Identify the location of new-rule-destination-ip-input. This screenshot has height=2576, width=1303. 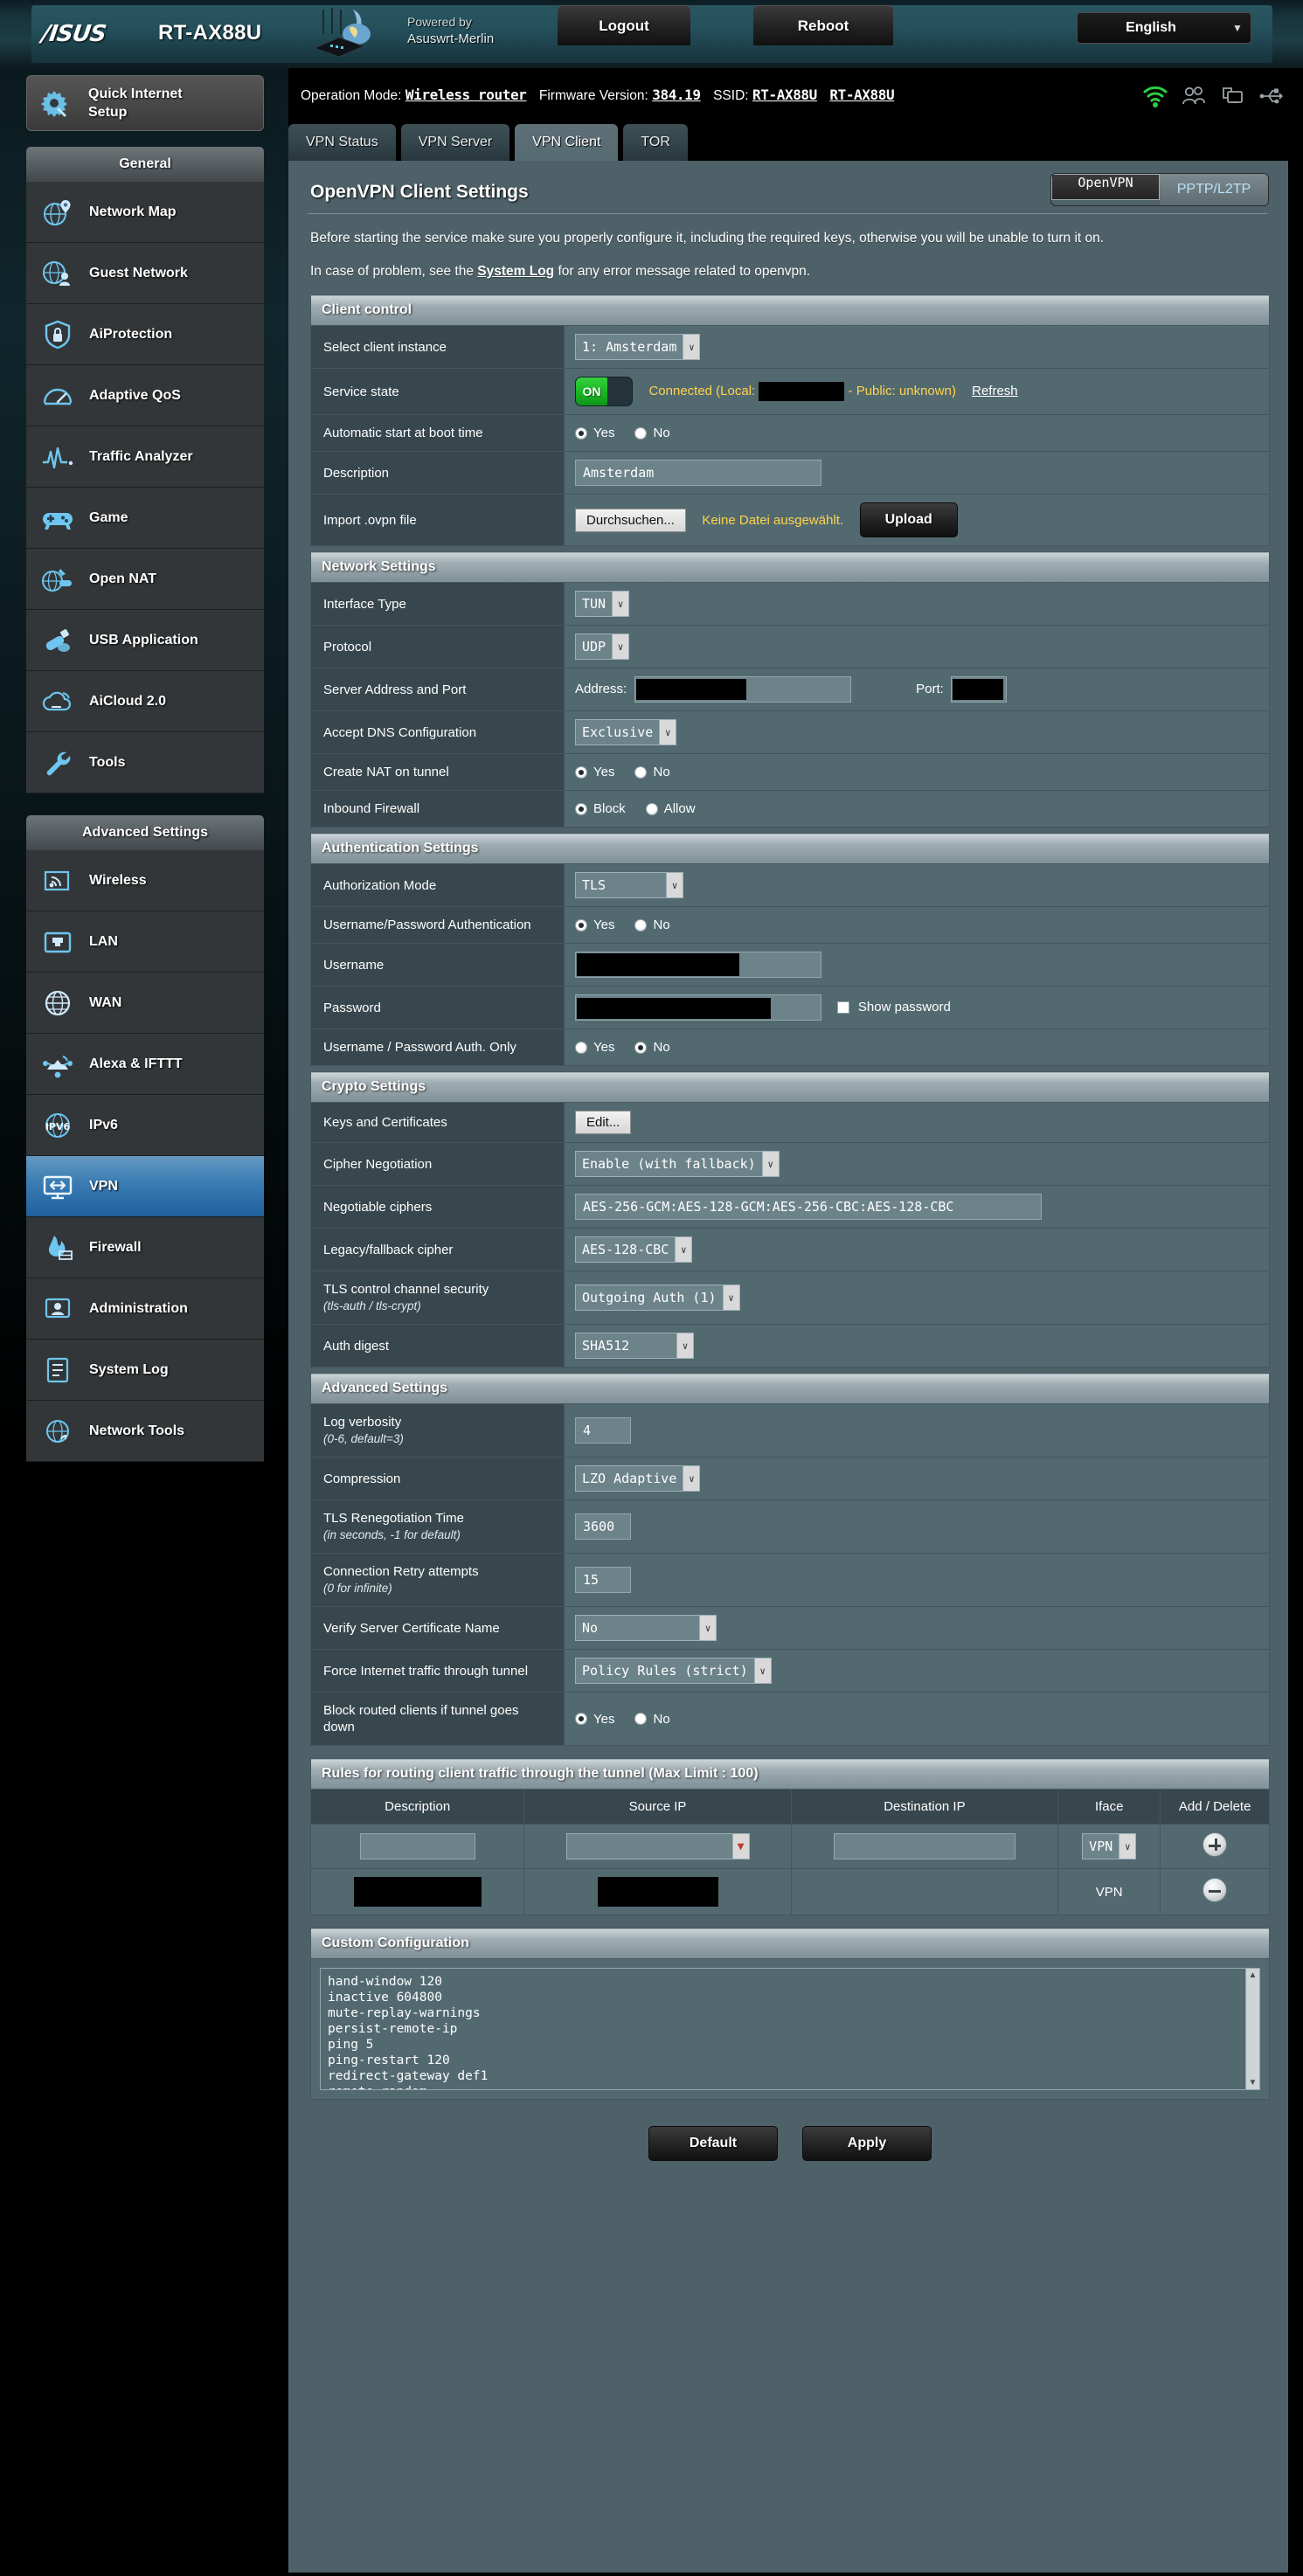
(924, 1846).